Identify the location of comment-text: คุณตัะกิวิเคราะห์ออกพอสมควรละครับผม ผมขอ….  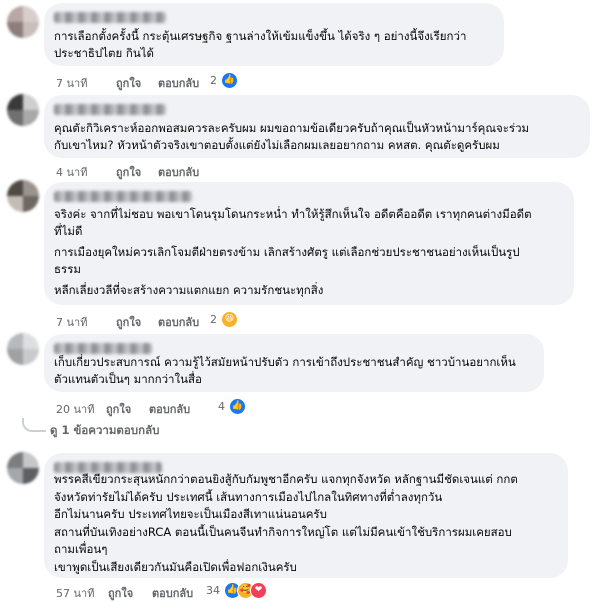
(292, 136).